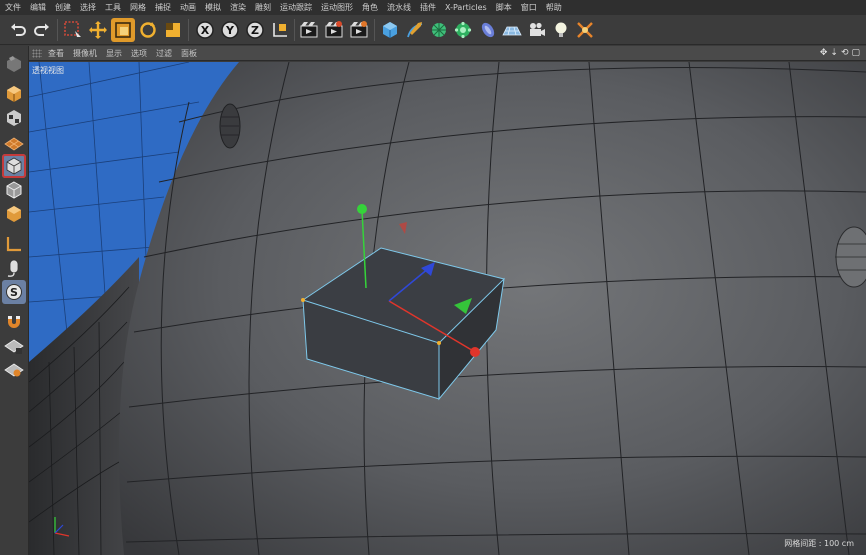 This screenshot has height=555, width=866. What do you see at coordinates (113, 7) in the screenshot?
I see `menu-tools: 工具` at bounding box center [113, 7].